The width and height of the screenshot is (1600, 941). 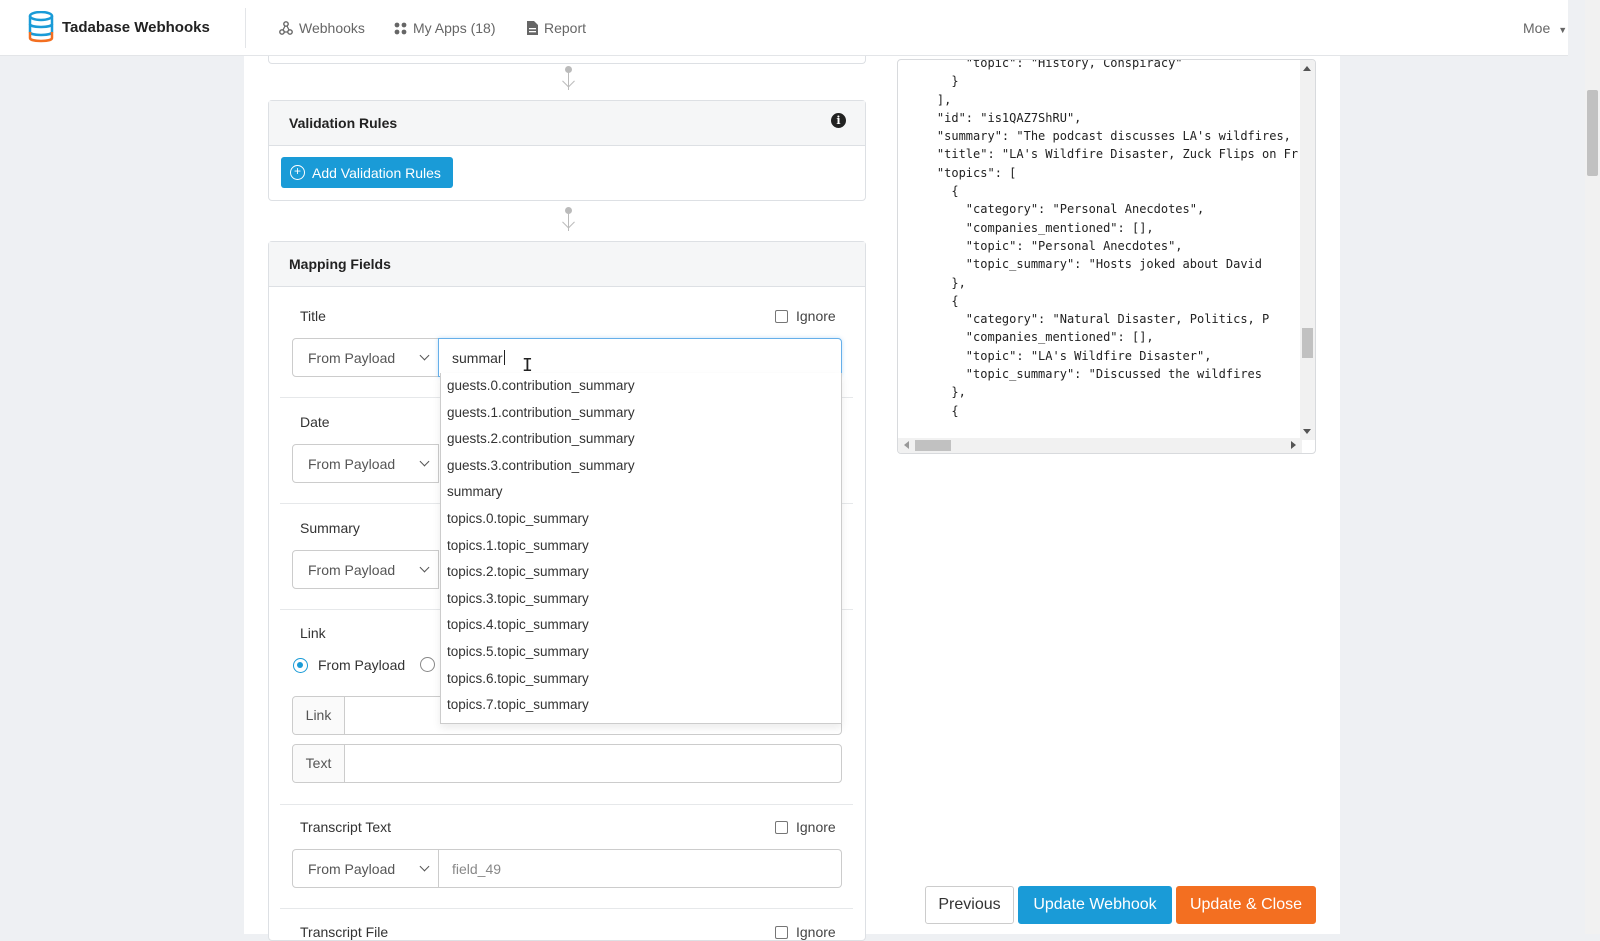 I want to click on source-select-date: From Payload, so click(x=365, y=463).